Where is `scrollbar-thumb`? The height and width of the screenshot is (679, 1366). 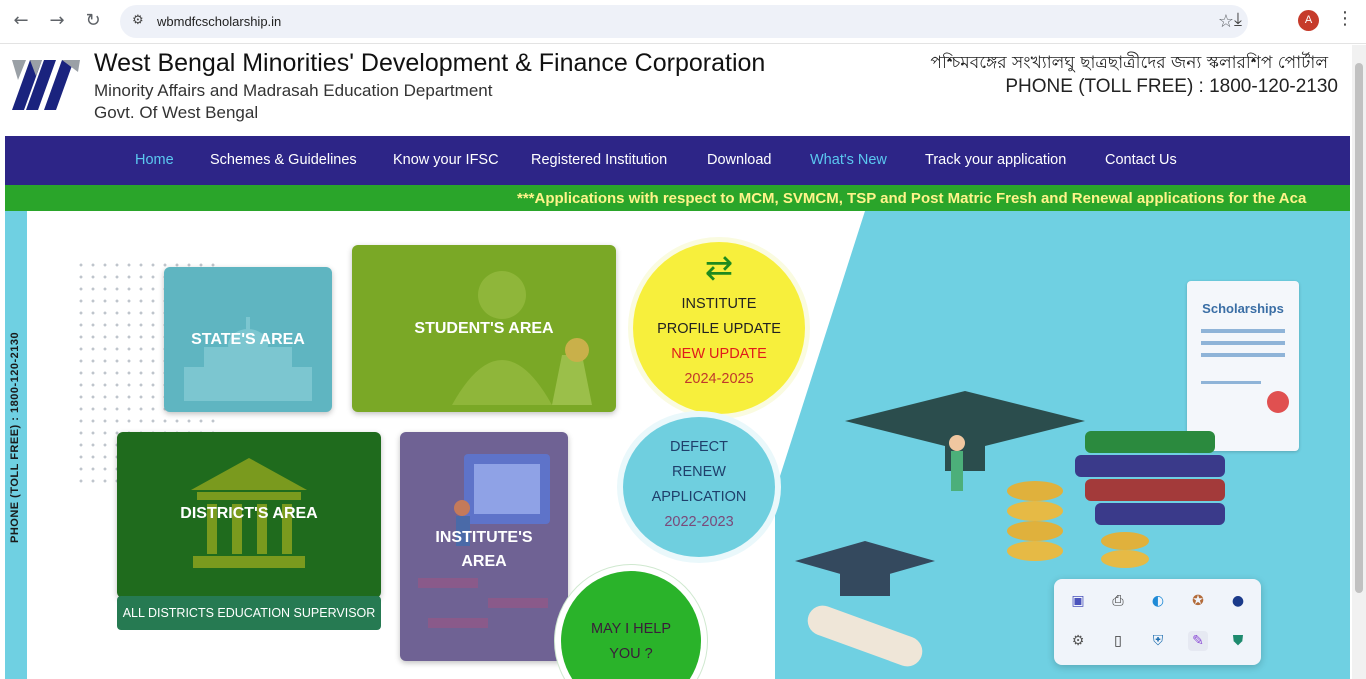
scrollbar-thumb is located at coordinates (1359, 328).